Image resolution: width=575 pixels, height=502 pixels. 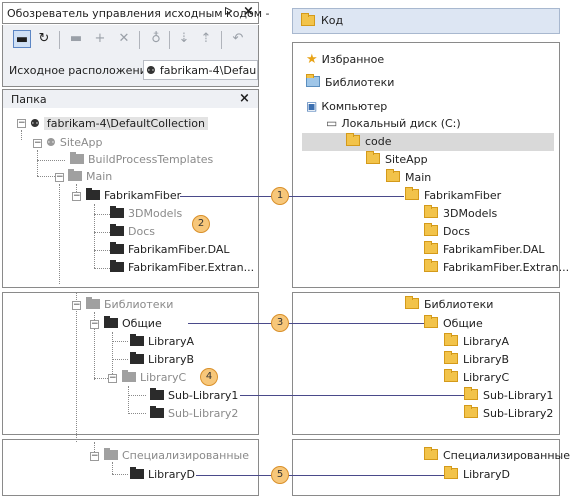 I want to click on tree-item-siteapp: ⚉ SiteApp, so click(x=74, y=143).